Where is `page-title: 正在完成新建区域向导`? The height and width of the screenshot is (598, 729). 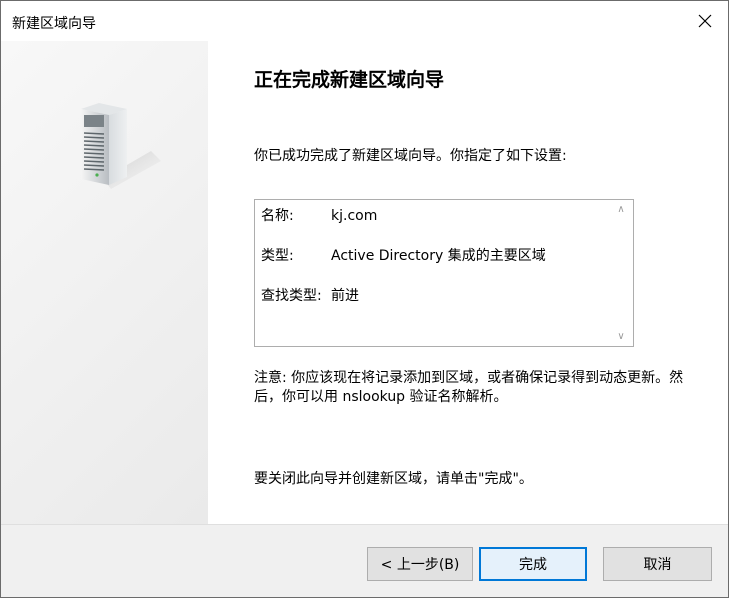 page-title: 正在完成新建区域向导 is located at coordinates (349, 80).